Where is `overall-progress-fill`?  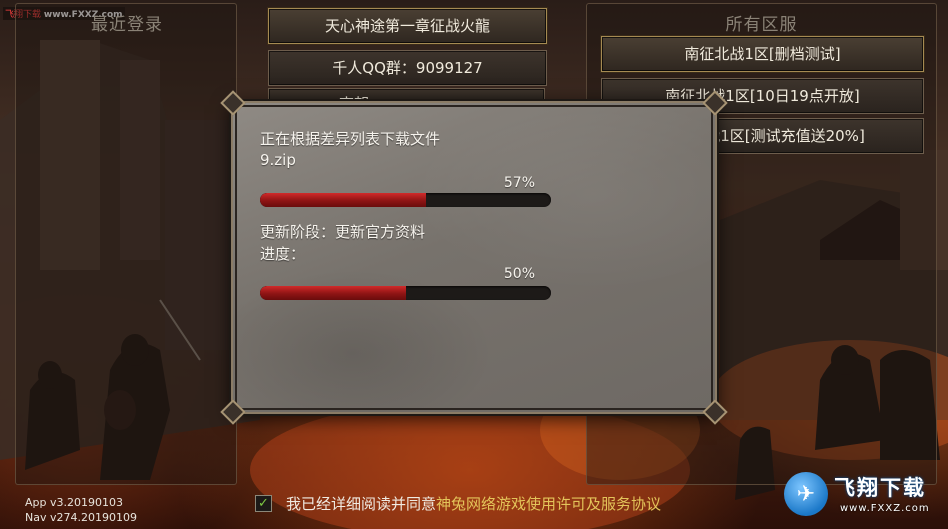
overall-progress-fill is located at coordinates (333, 293).